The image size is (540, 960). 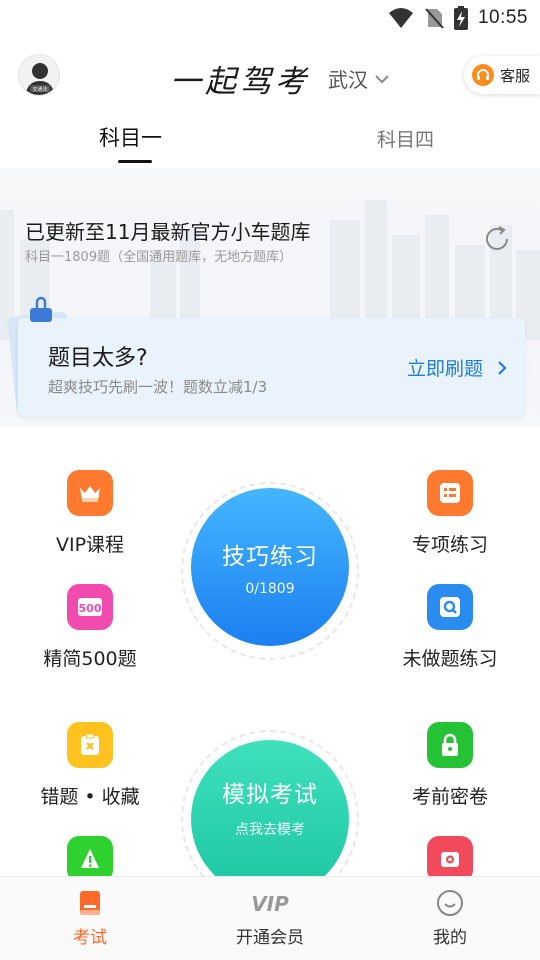 What do you see at coordinates (483, 75) in the screenshot?
I see `headset-icon` at bounding box center [483, 75].